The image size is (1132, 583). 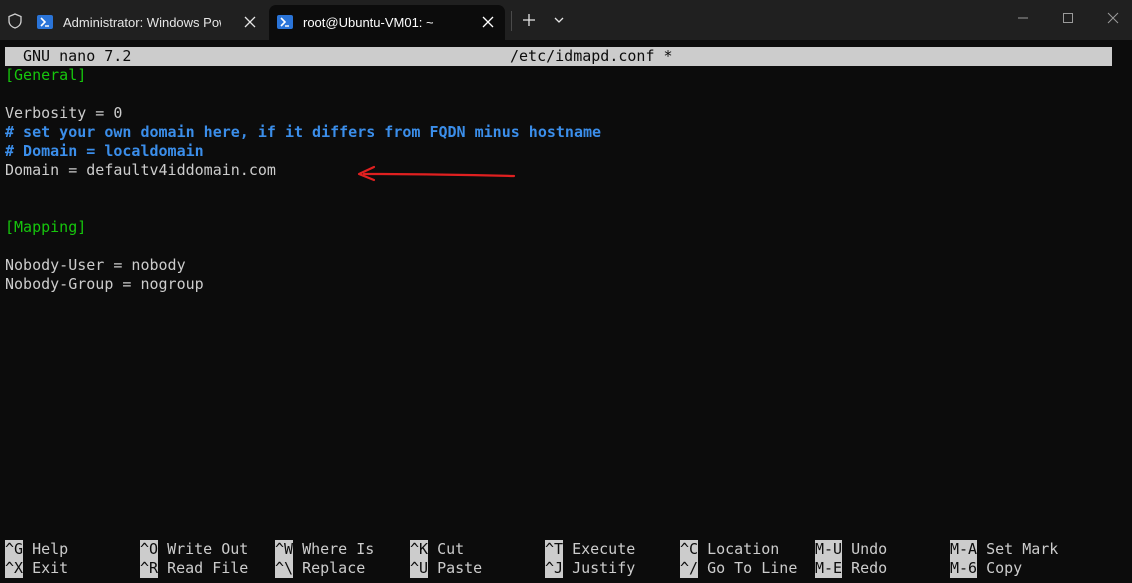 I want to click on file-name: /etc/idmapd.conf *, so click(x=591, y=56).